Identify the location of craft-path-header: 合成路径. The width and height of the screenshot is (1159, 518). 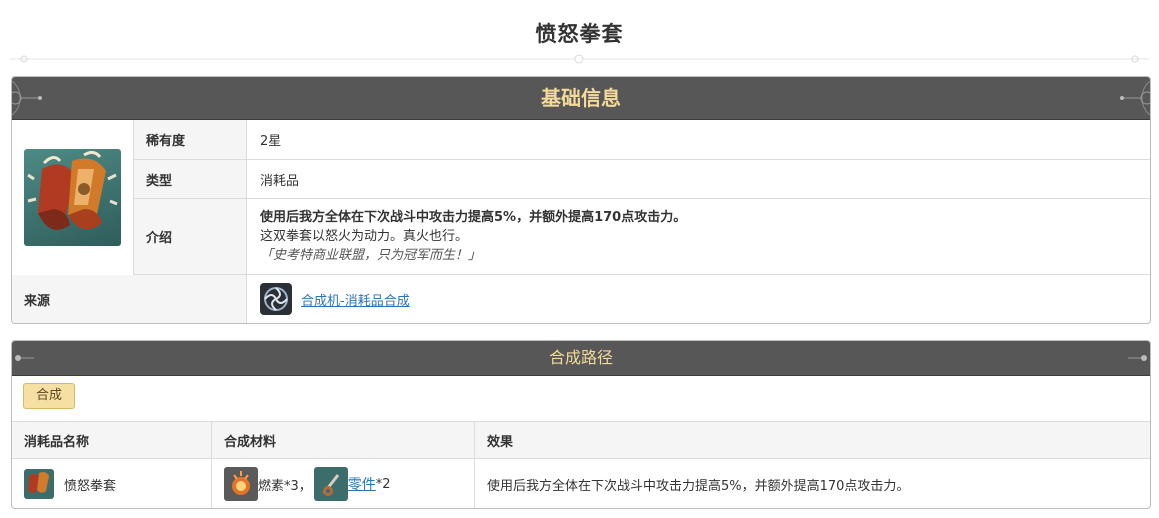
(581, 358).